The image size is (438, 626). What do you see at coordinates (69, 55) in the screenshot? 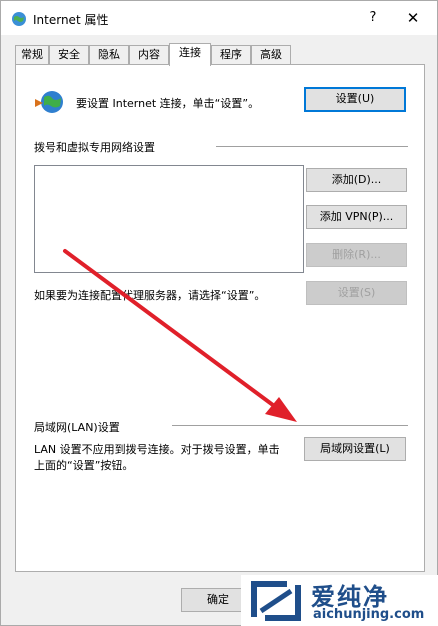
I see `tab-security: 安全` at bounding box center [69, 55].